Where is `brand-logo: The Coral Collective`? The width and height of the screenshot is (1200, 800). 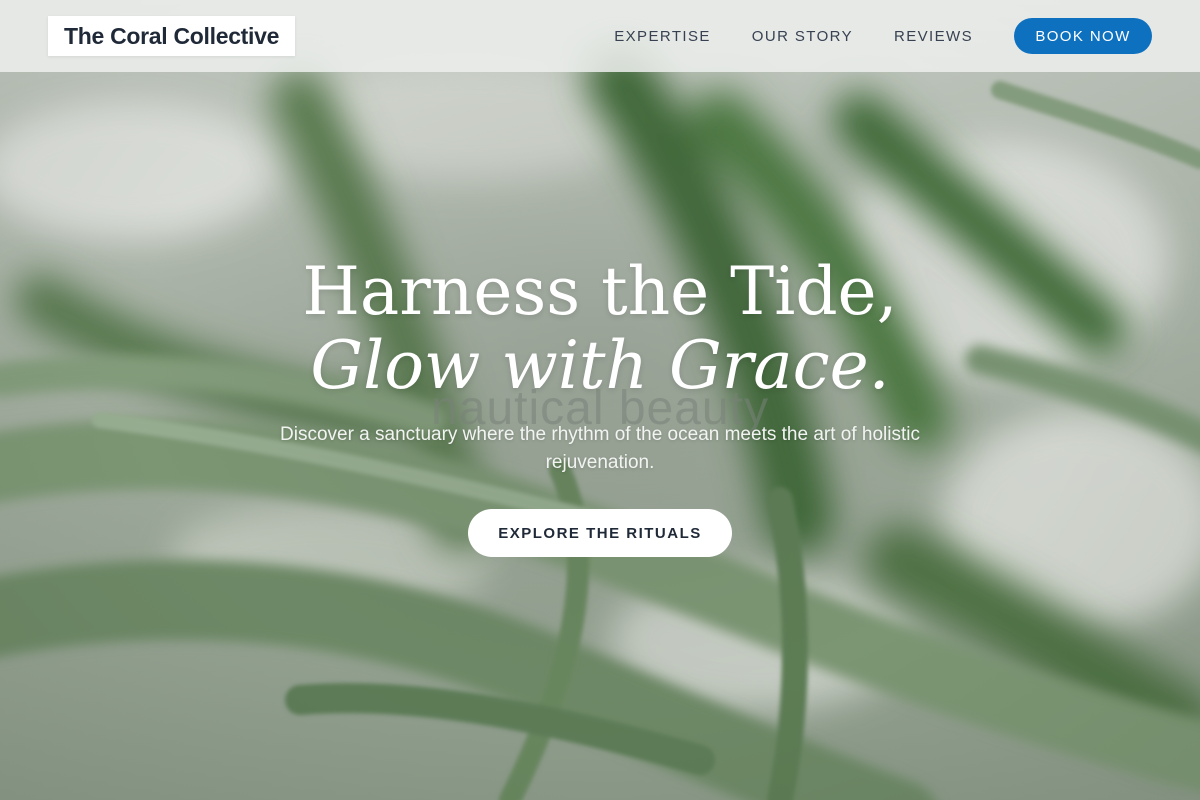
brand-logo: The Coral Collective is located at coordinates (172, 36).